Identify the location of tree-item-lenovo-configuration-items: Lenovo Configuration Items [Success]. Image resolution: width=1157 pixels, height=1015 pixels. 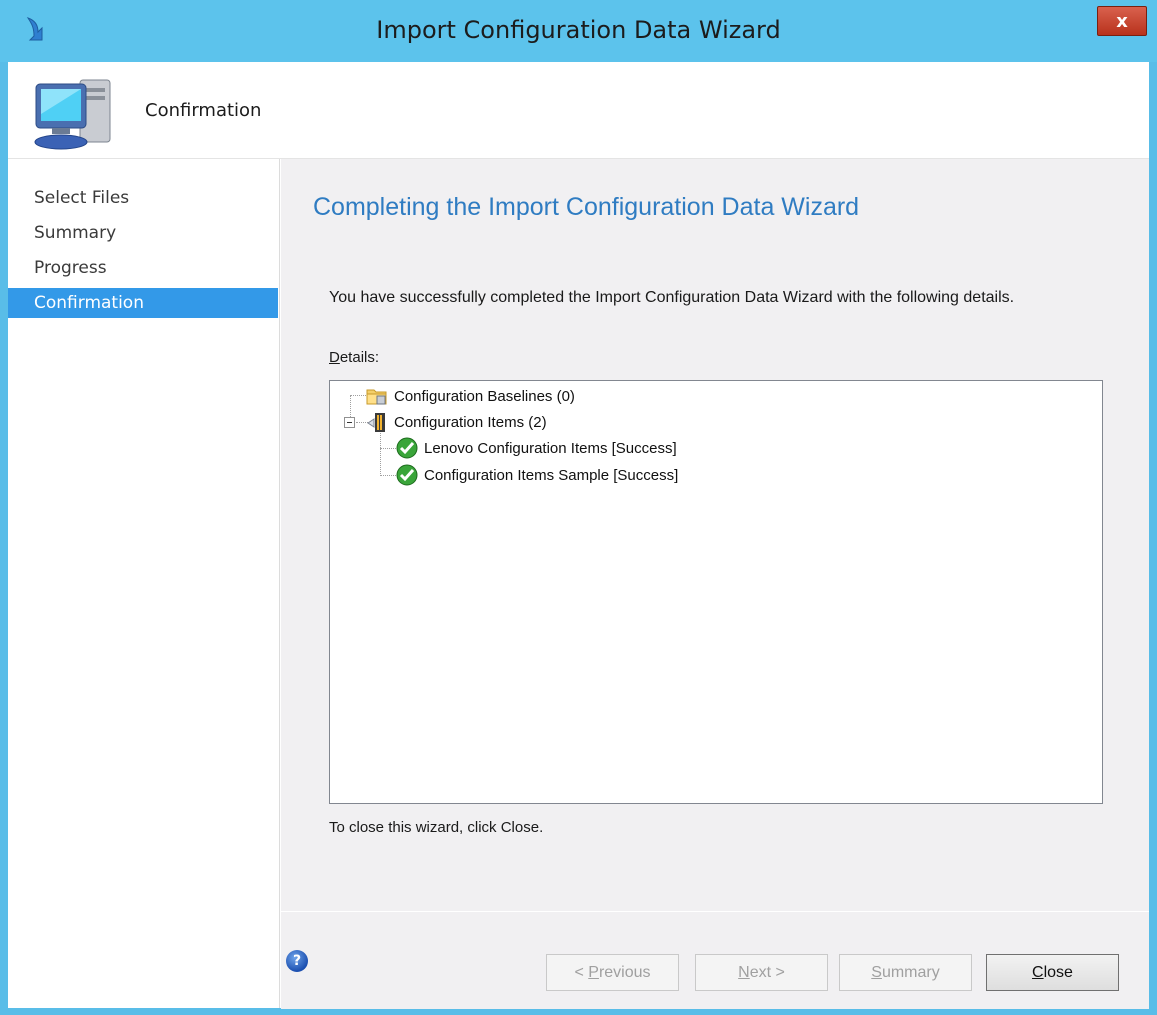
(536, 448).